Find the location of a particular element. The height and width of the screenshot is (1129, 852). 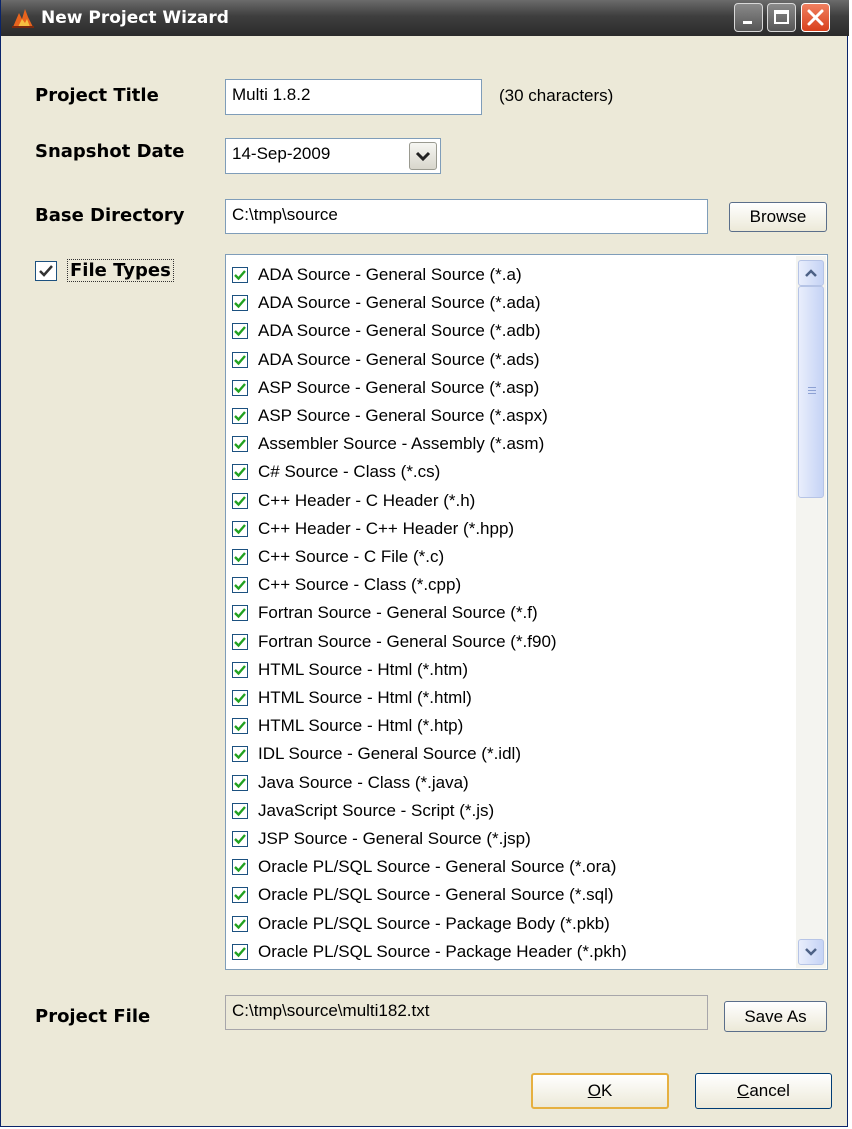

file-type-item: Fortran Source - General Source (*.f90) is located at coordinates (394, 642).